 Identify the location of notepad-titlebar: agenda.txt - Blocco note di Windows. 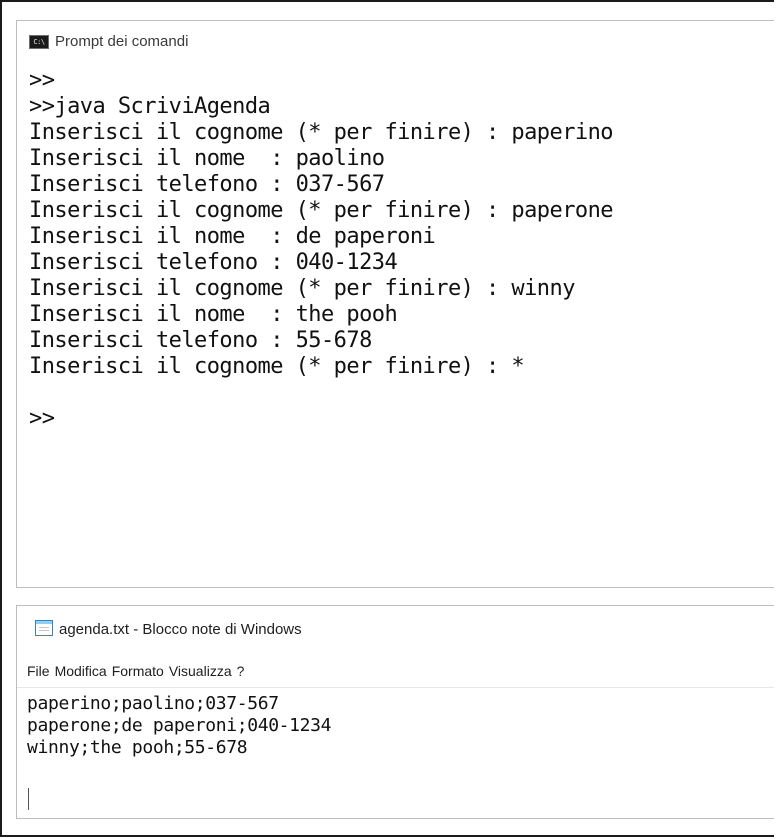
(395, 626).